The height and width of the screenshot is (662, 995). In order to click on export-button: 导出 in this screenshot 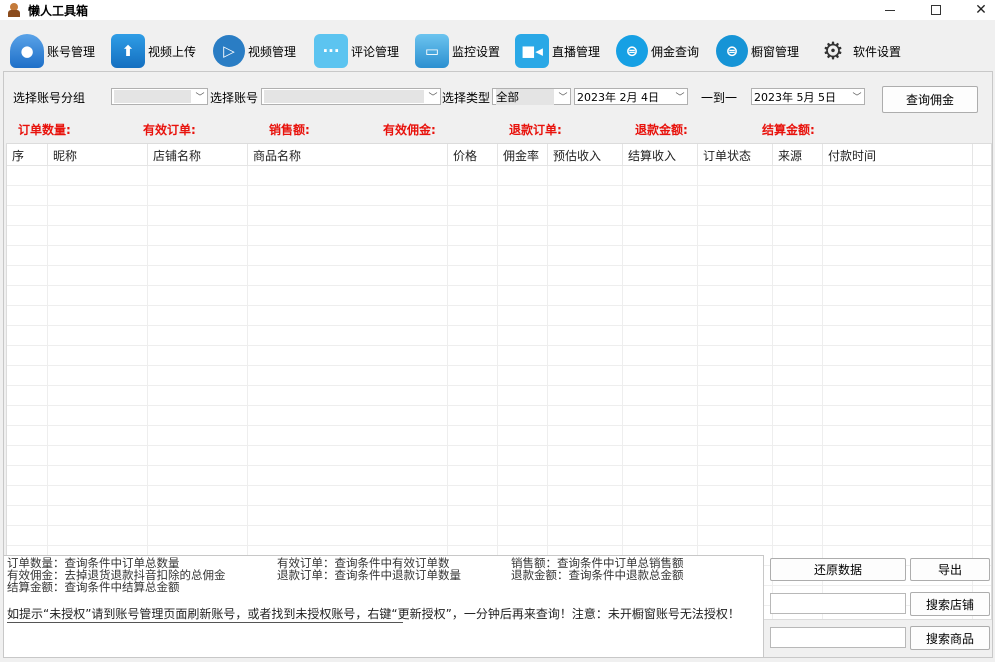, I will do `click(950, 569)`.